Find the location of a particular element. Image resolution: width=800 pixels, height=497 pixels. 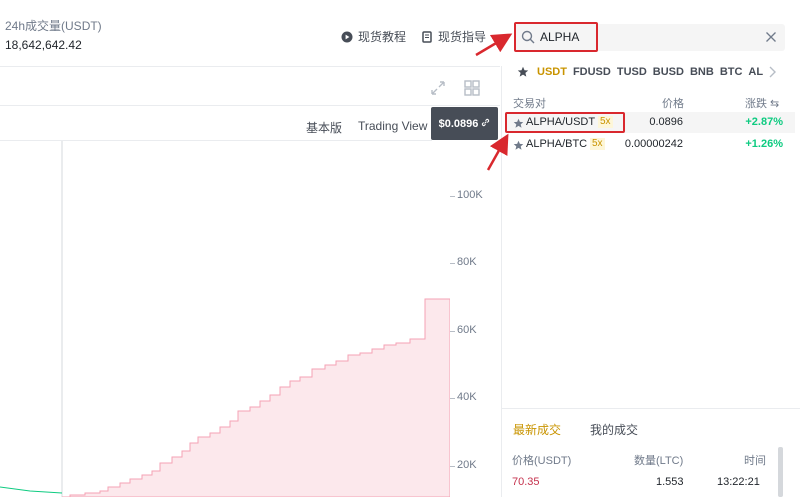

pair-row-alpha-usdt: ALPHA/USDT 5x 0.0896 +2.87% is located at coordinates (650, 122).